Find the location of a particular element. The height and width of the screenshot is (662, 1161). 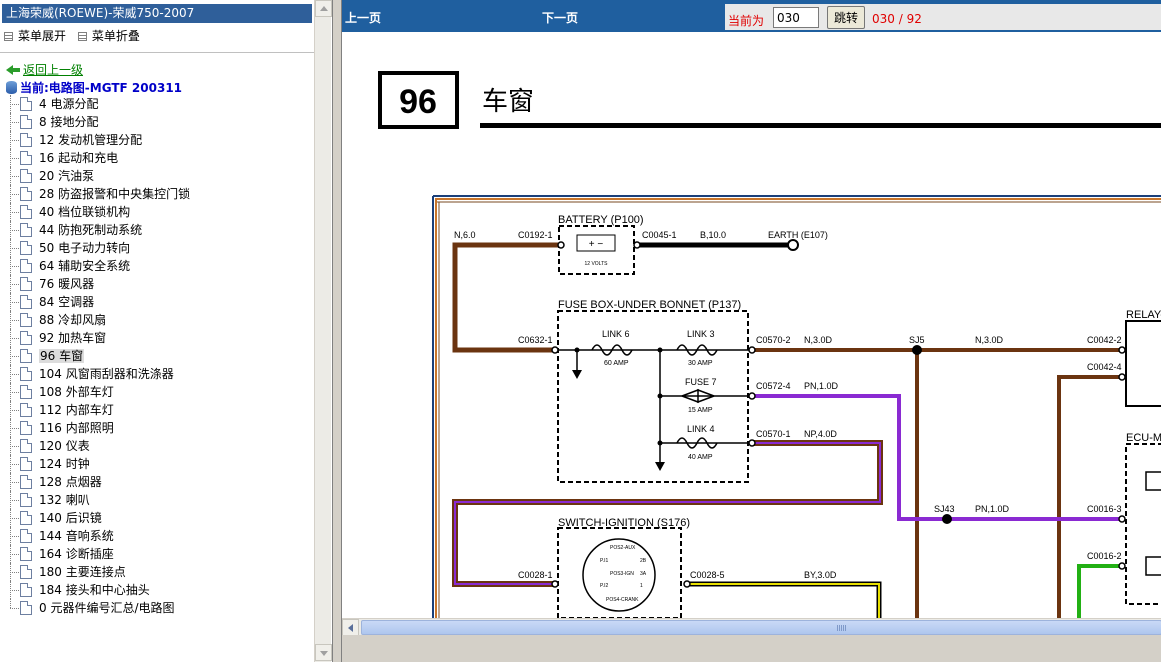

tree-item-label: 92 加热车窗 is located at coordinates (73, 338).